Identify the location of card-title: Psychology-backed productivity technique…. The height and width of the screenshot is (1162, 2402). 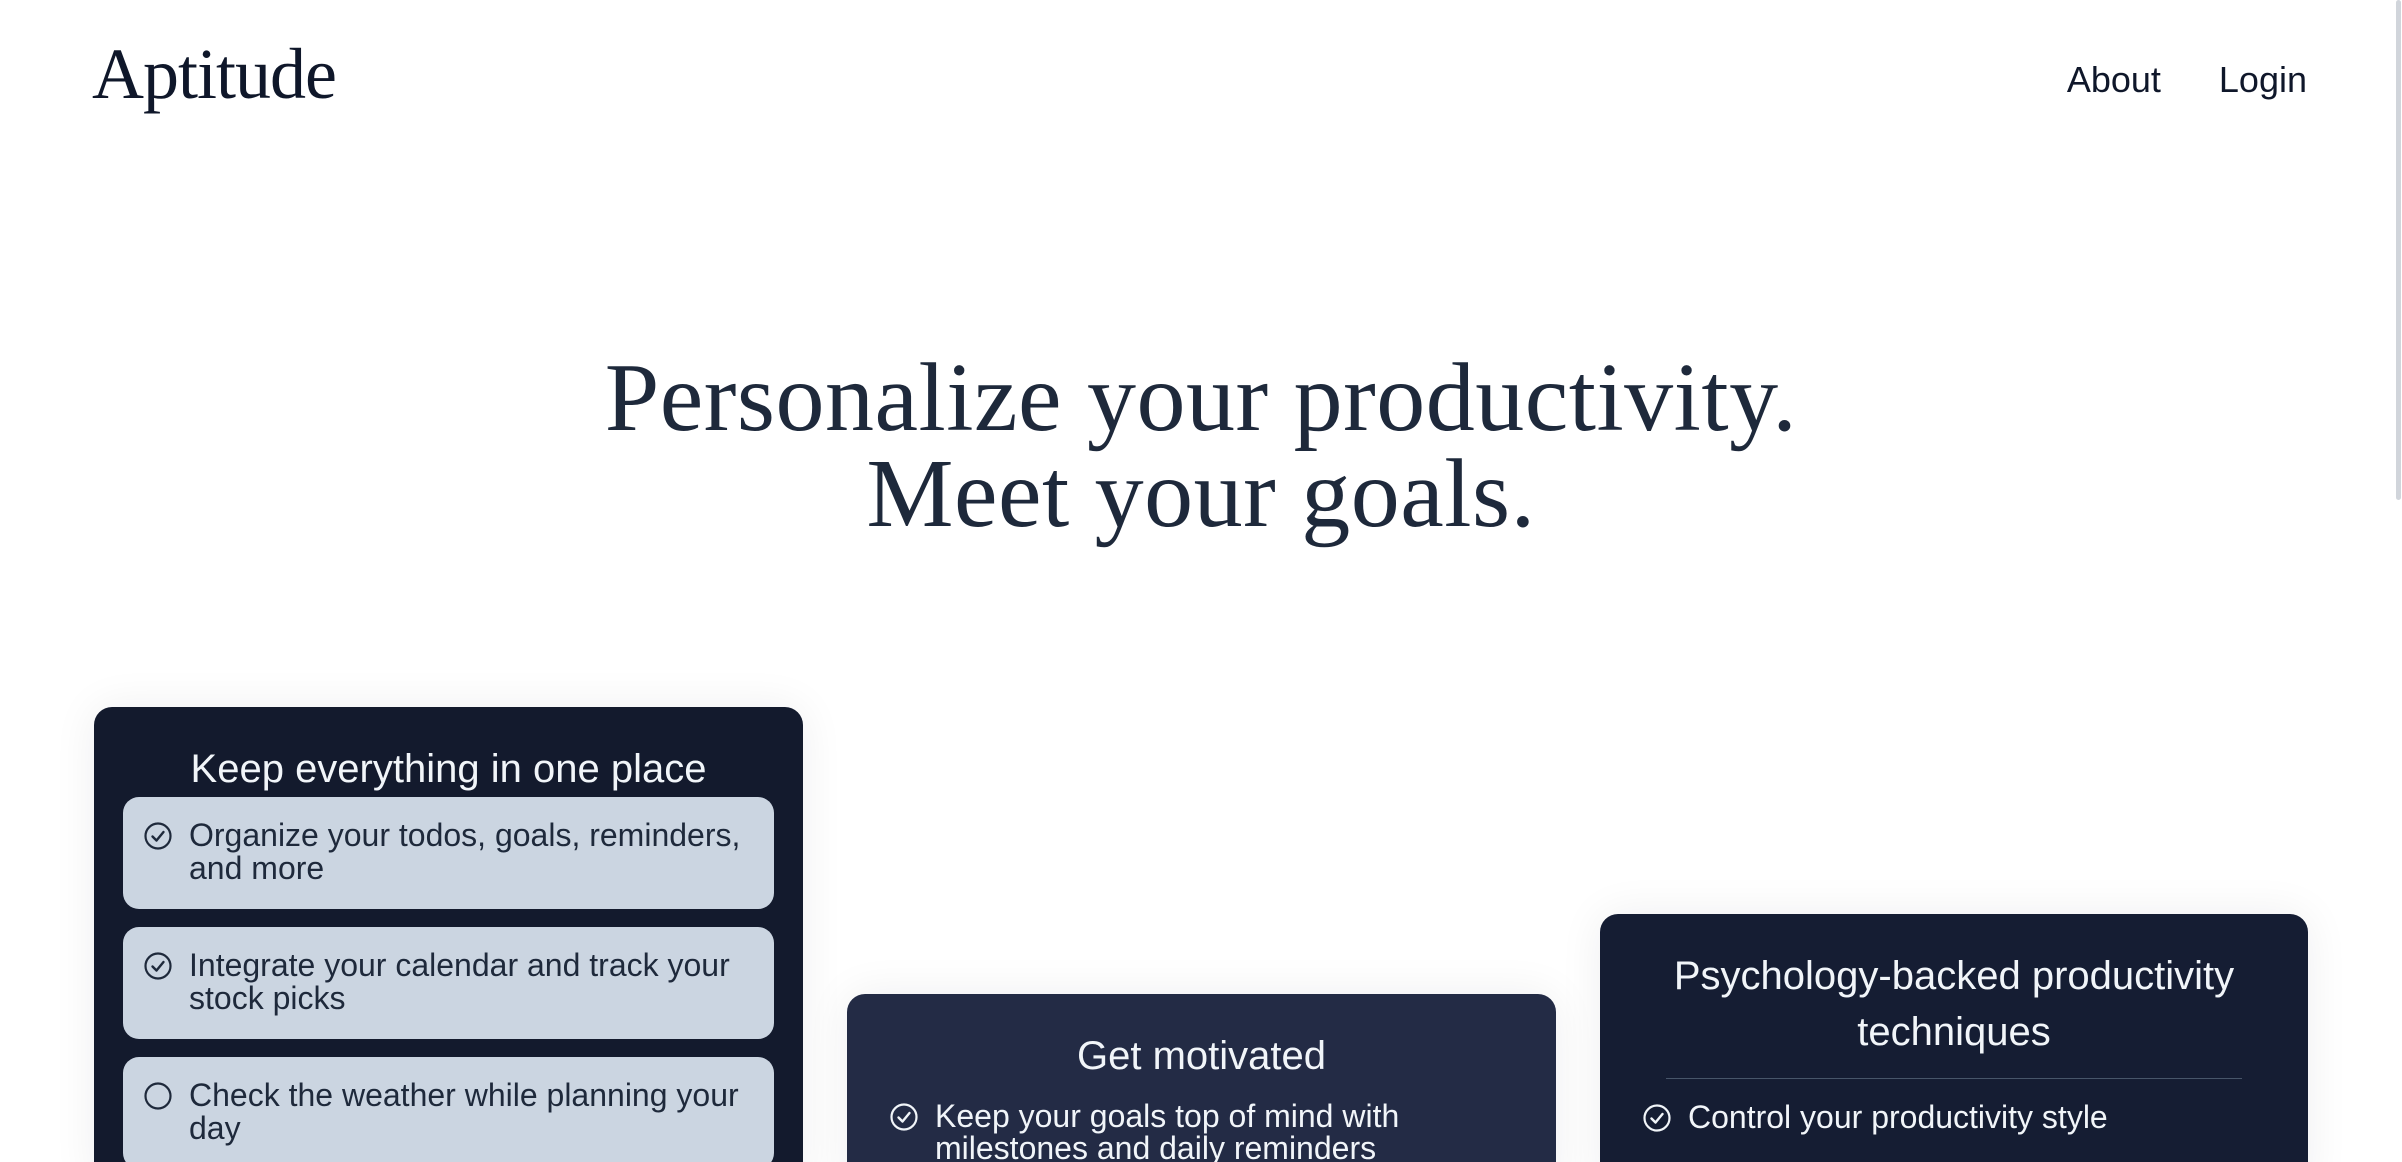
(1954, 1004).